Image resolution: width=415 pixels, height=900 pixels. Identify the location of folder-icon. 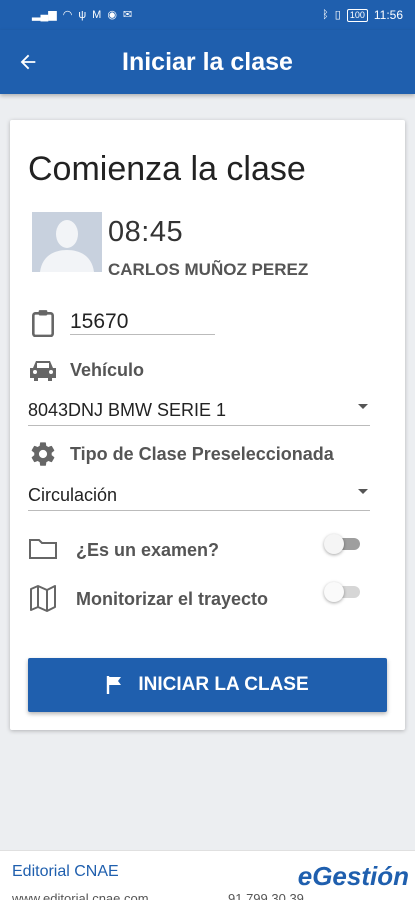
(43, 548).